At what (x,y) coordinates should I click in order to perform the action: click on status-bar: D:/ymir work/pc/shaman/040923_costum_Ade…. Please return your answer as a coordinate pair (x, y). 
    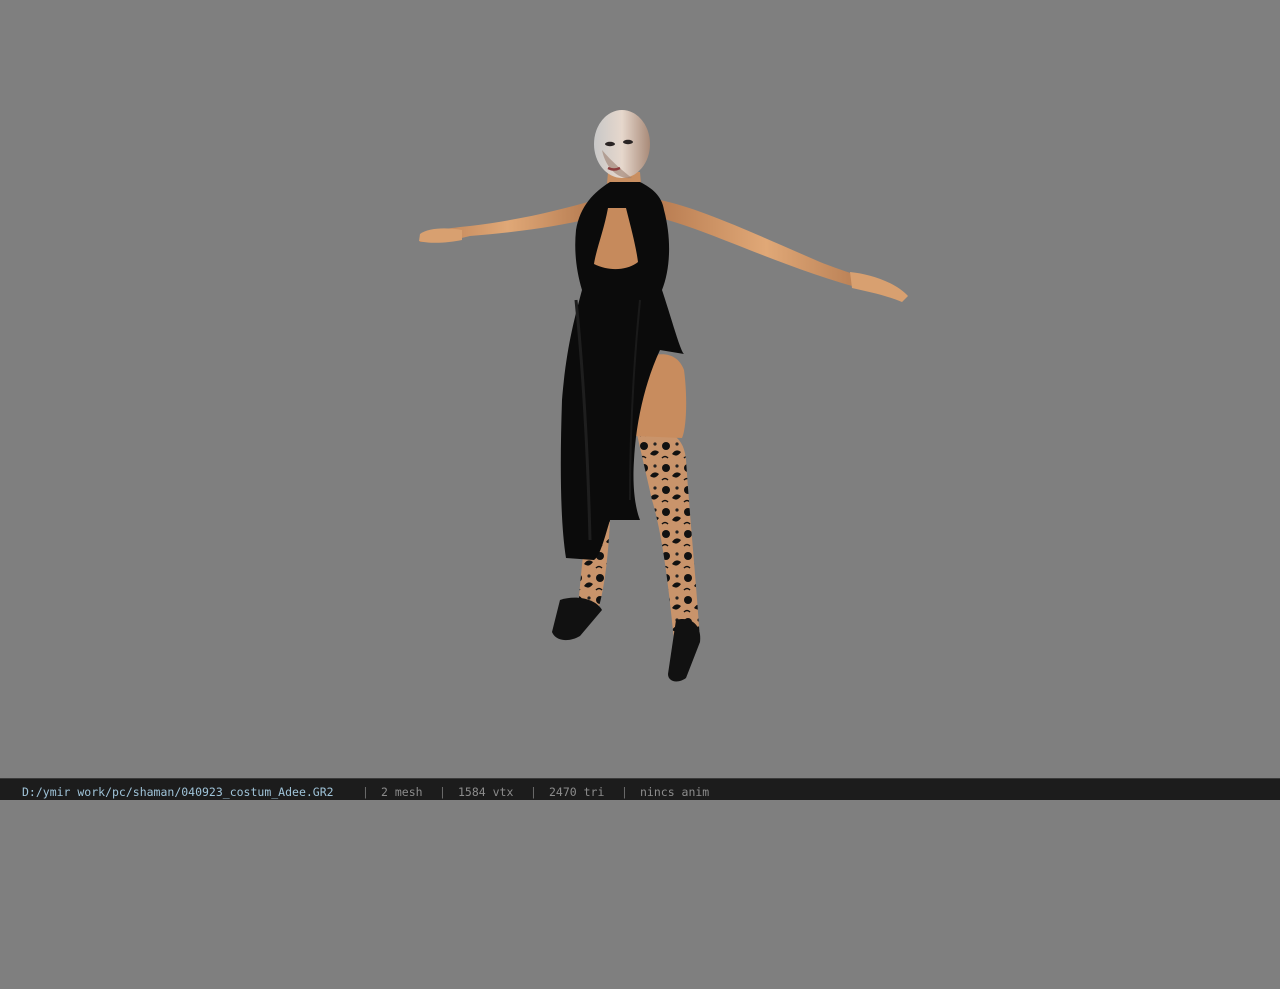
    Looking at the image, I should click on (640, 789).